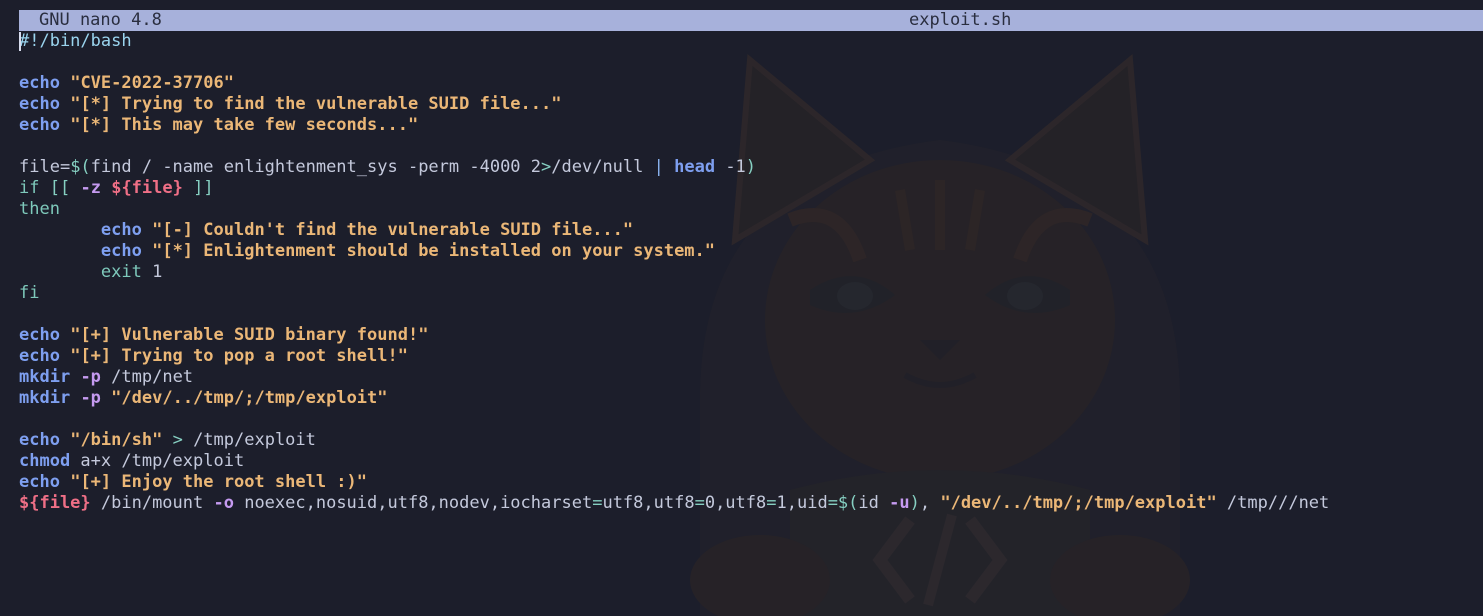 This screenshot has height=616, width=1483. Describe the element at coordinates (1273, 503) in the screenshot. I see `code-token-plain: /tmp///net` at that location.